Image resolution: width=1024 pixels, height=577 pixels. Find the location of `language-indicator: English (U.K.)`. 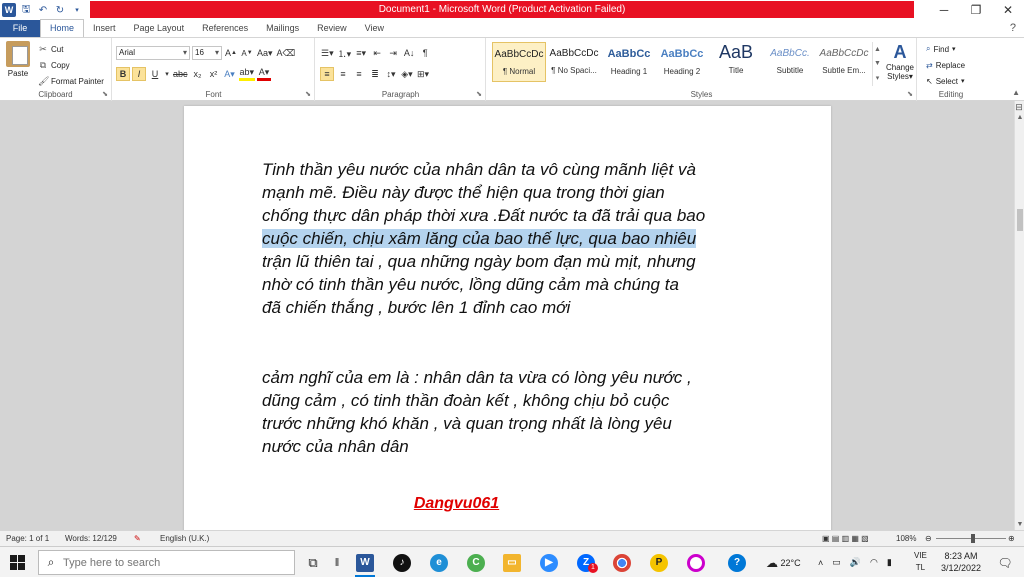

language-indicator: English (U.K.) is located at coordinates (184, 538).